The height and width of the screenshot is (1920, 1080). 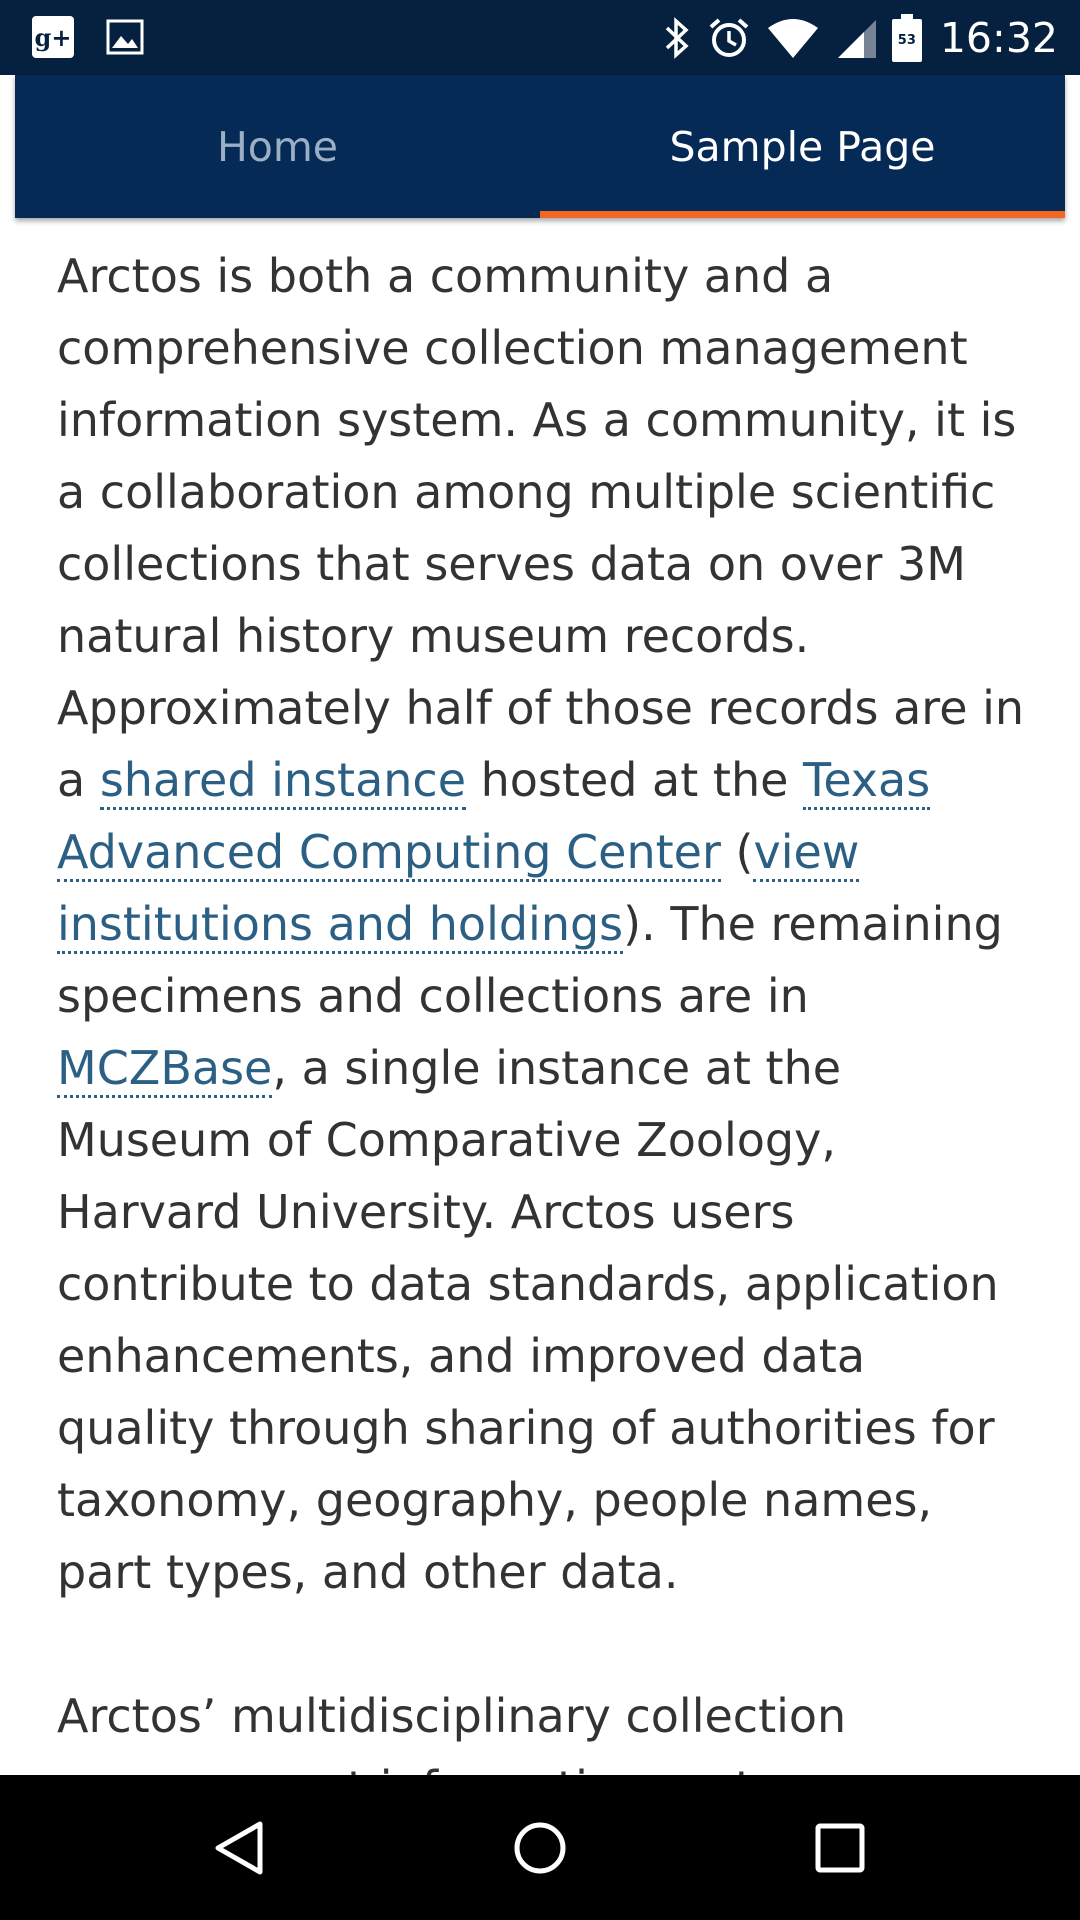 I want to click on alarm-icon, so click(x=729, y=37).